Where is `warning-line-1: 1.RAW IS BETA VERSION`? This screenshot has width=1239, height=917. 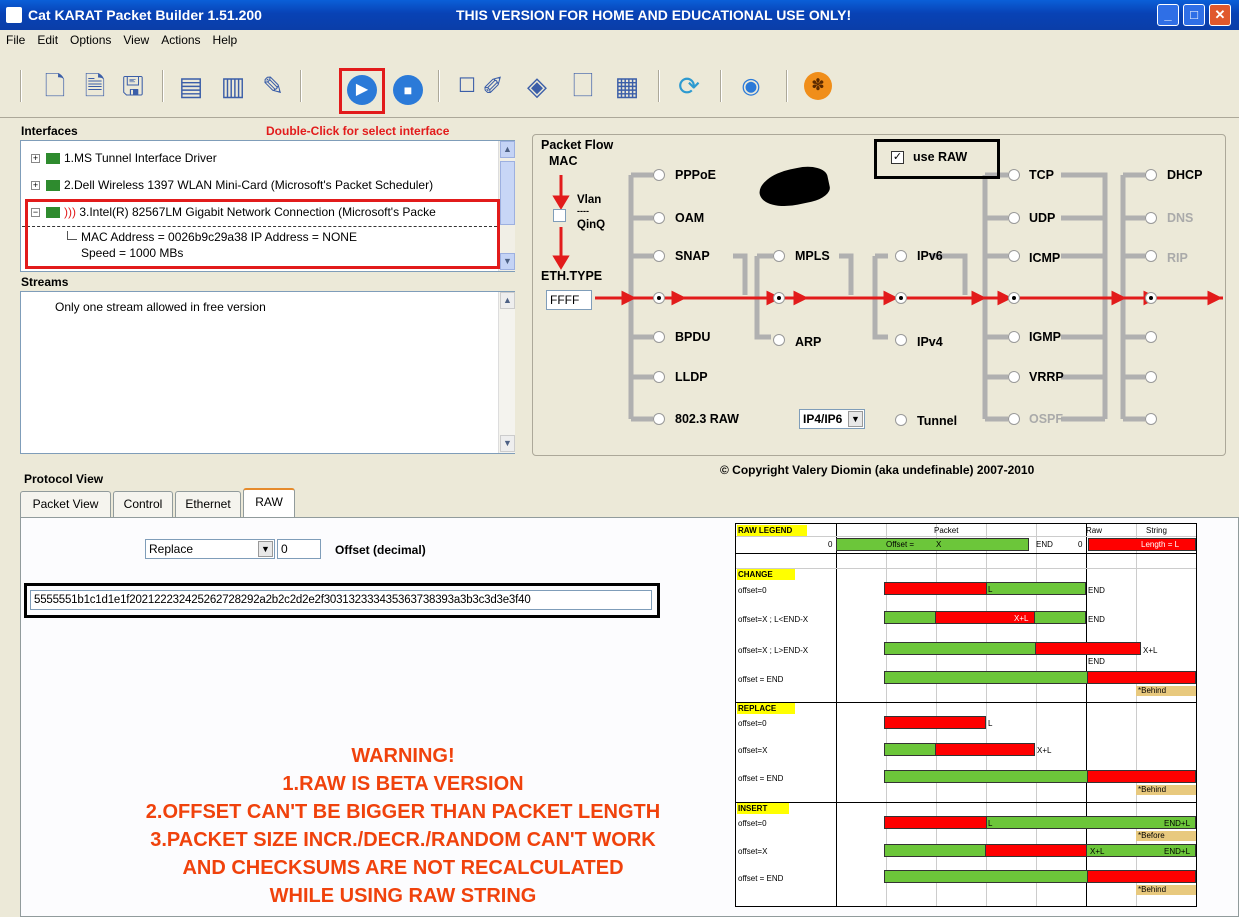
warning-line-1: 1.RAW IS BETA VERSION is located at coordinates (403, 784).